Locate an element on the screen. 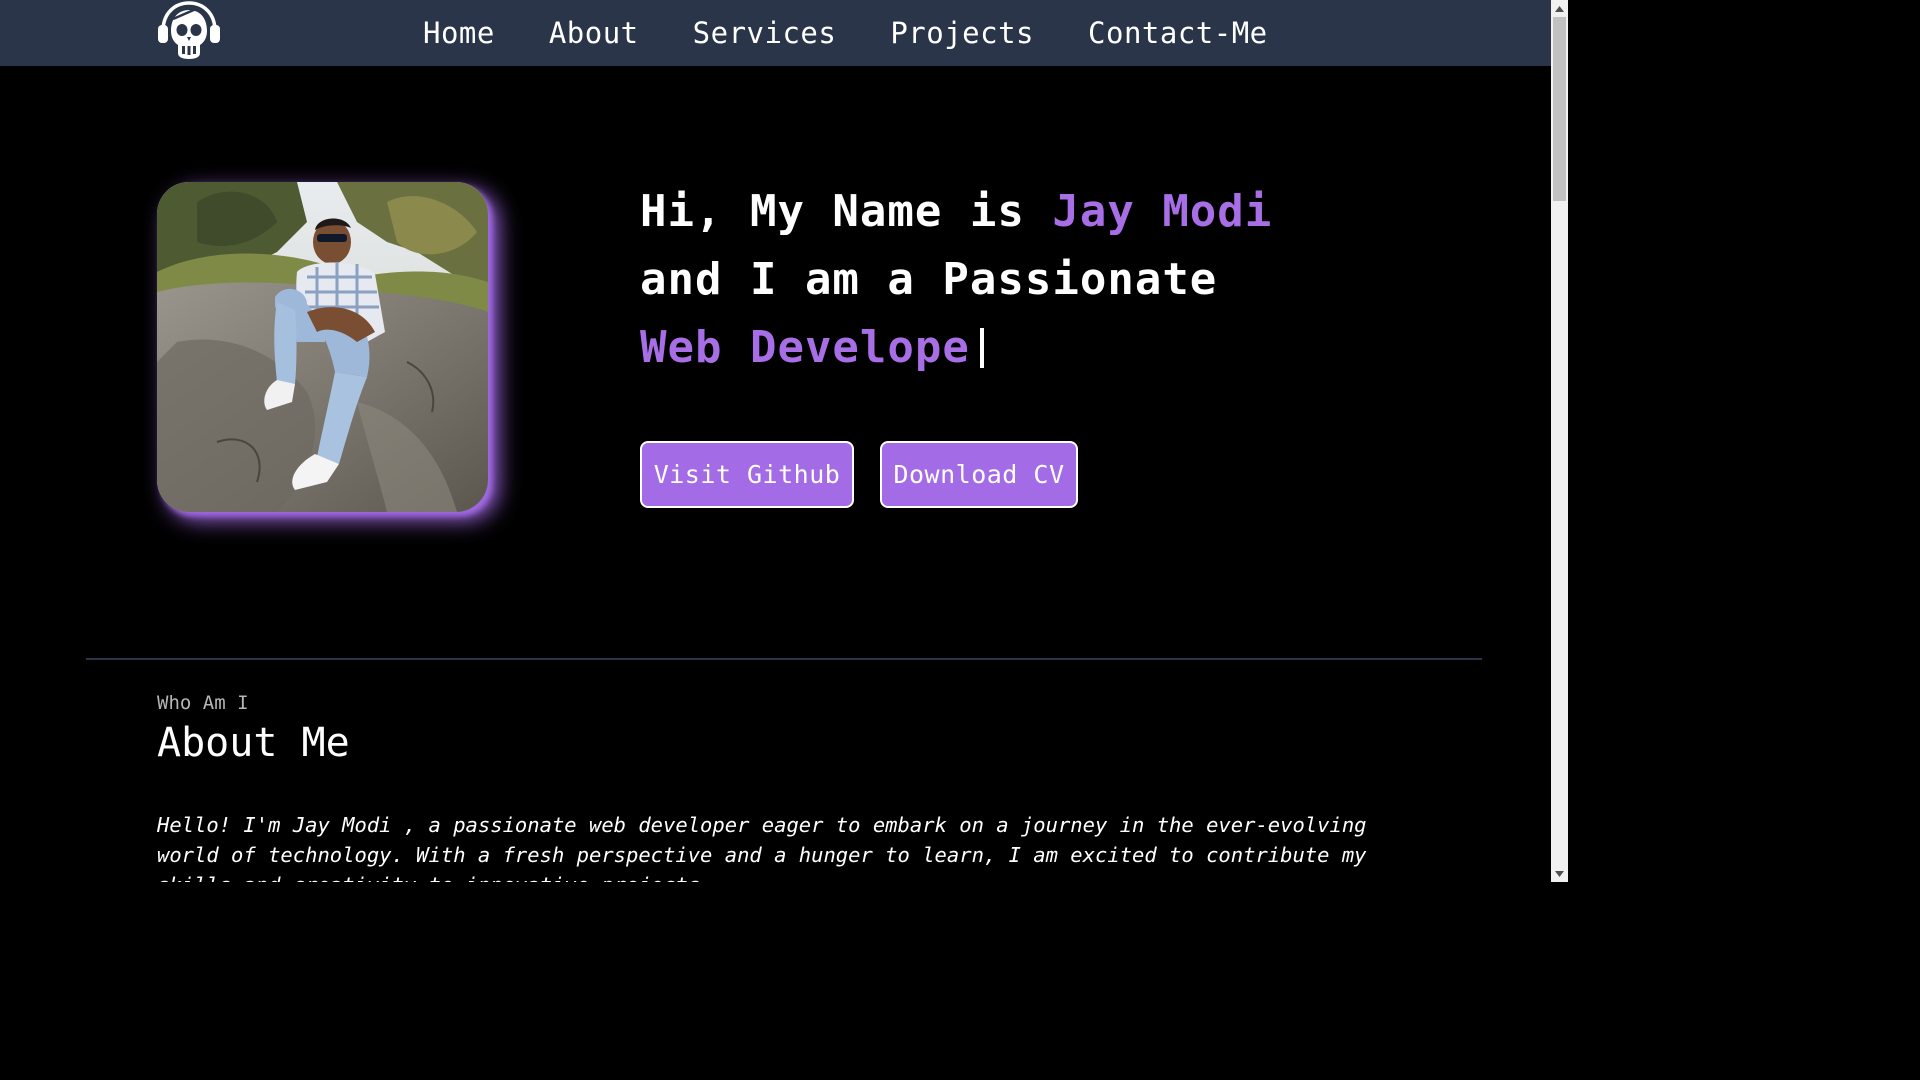 The width and height of the screenshot is (1920, 1080). hero-greeting: Hi, My Name is is located at coordinates (846, 211).